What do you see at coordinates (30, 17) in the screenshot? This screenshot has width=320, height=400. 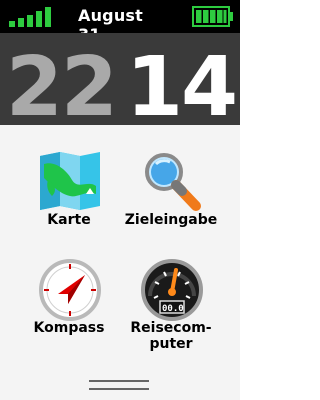 I see `signal-strength-icon` at bounding box center [30, 17].